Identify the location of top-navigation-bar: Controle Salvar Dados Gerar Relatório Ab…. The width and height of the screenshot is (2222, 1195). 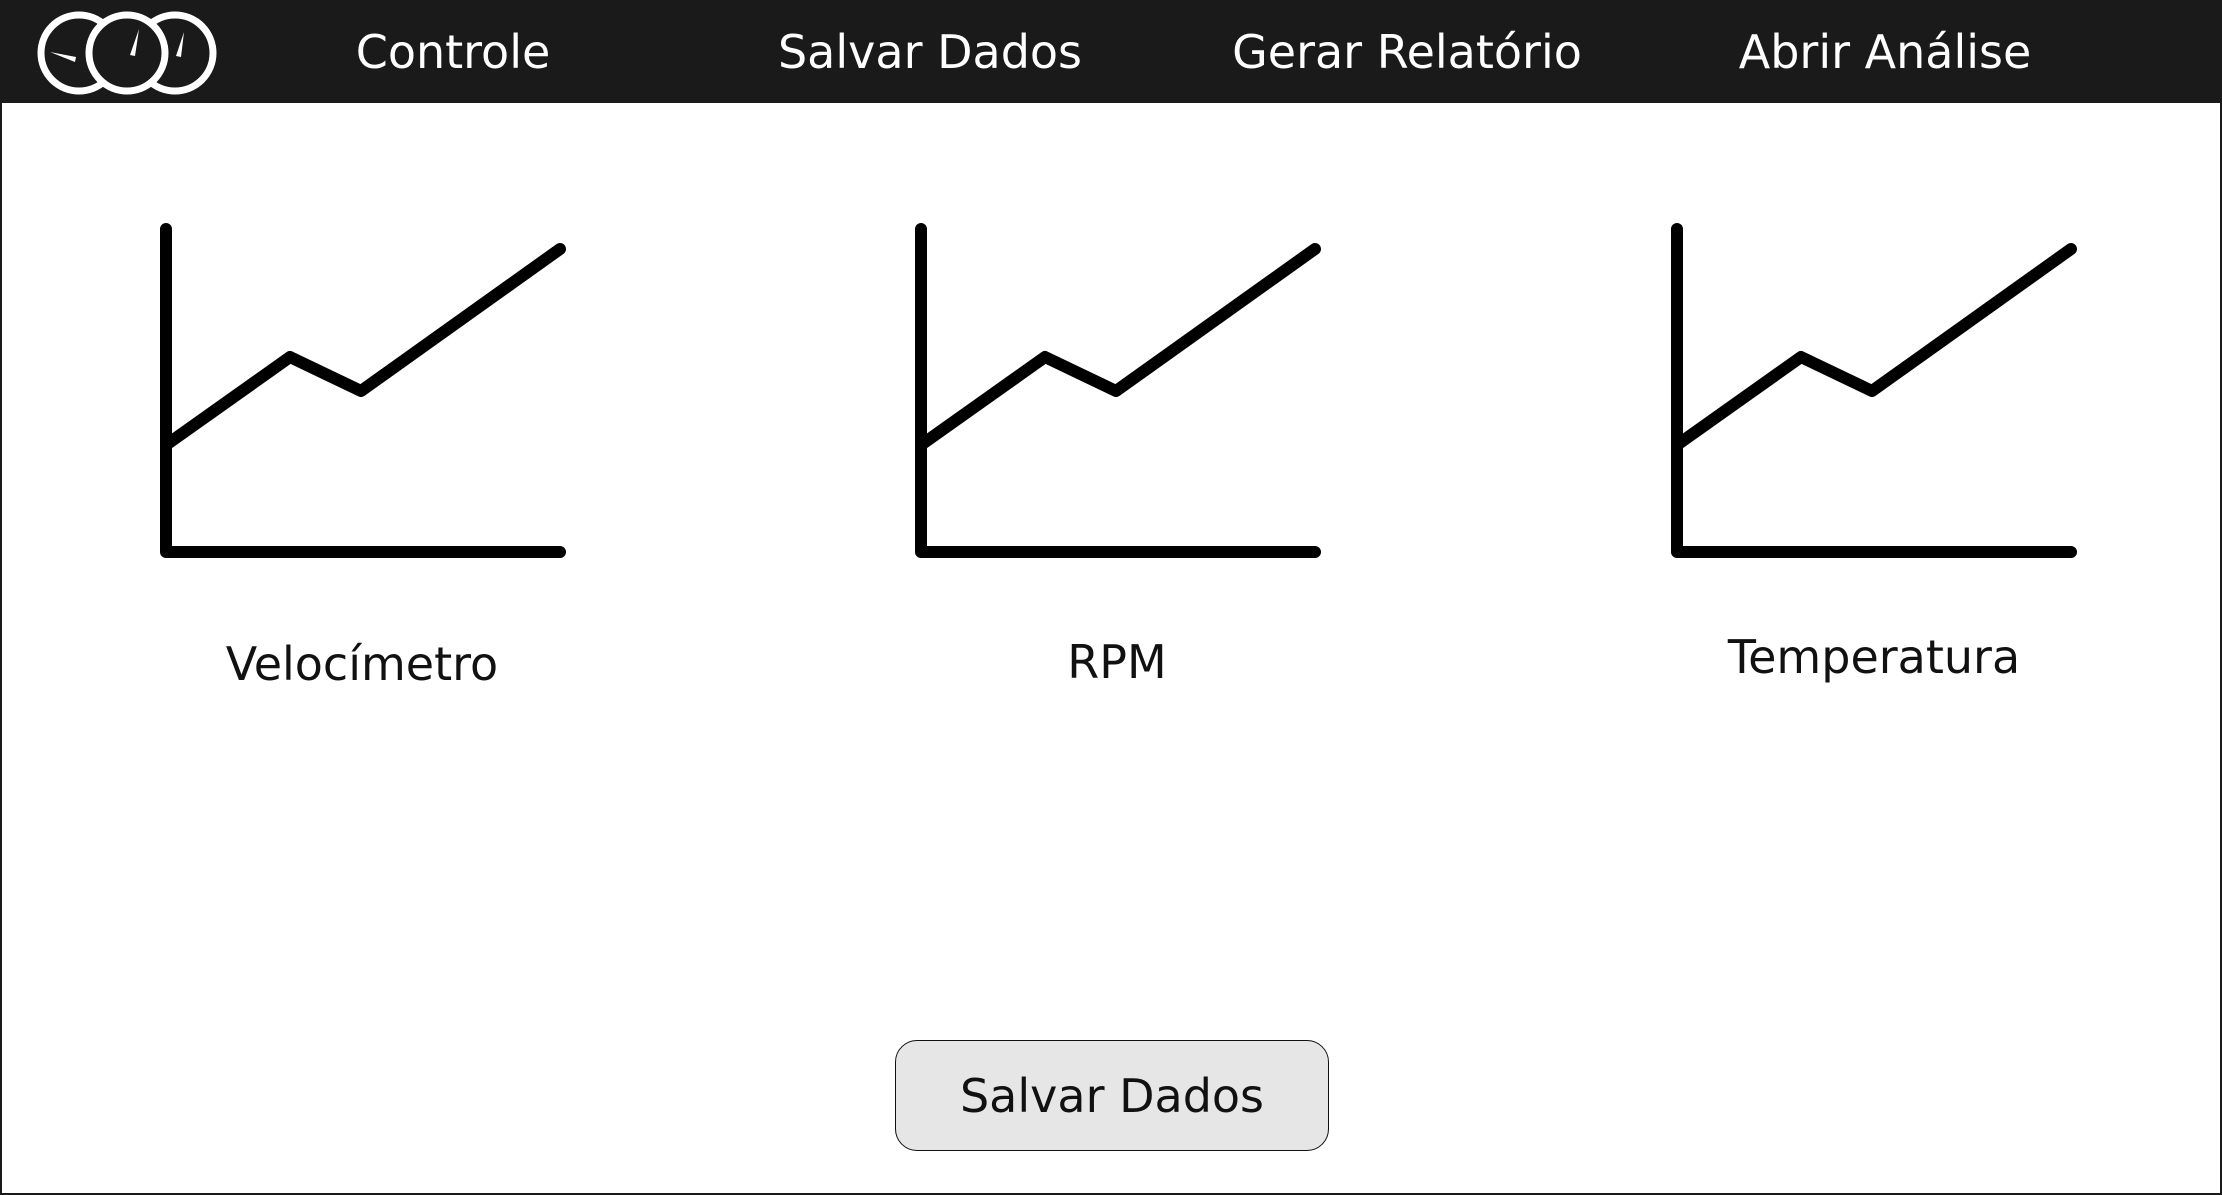
(1111, 52).